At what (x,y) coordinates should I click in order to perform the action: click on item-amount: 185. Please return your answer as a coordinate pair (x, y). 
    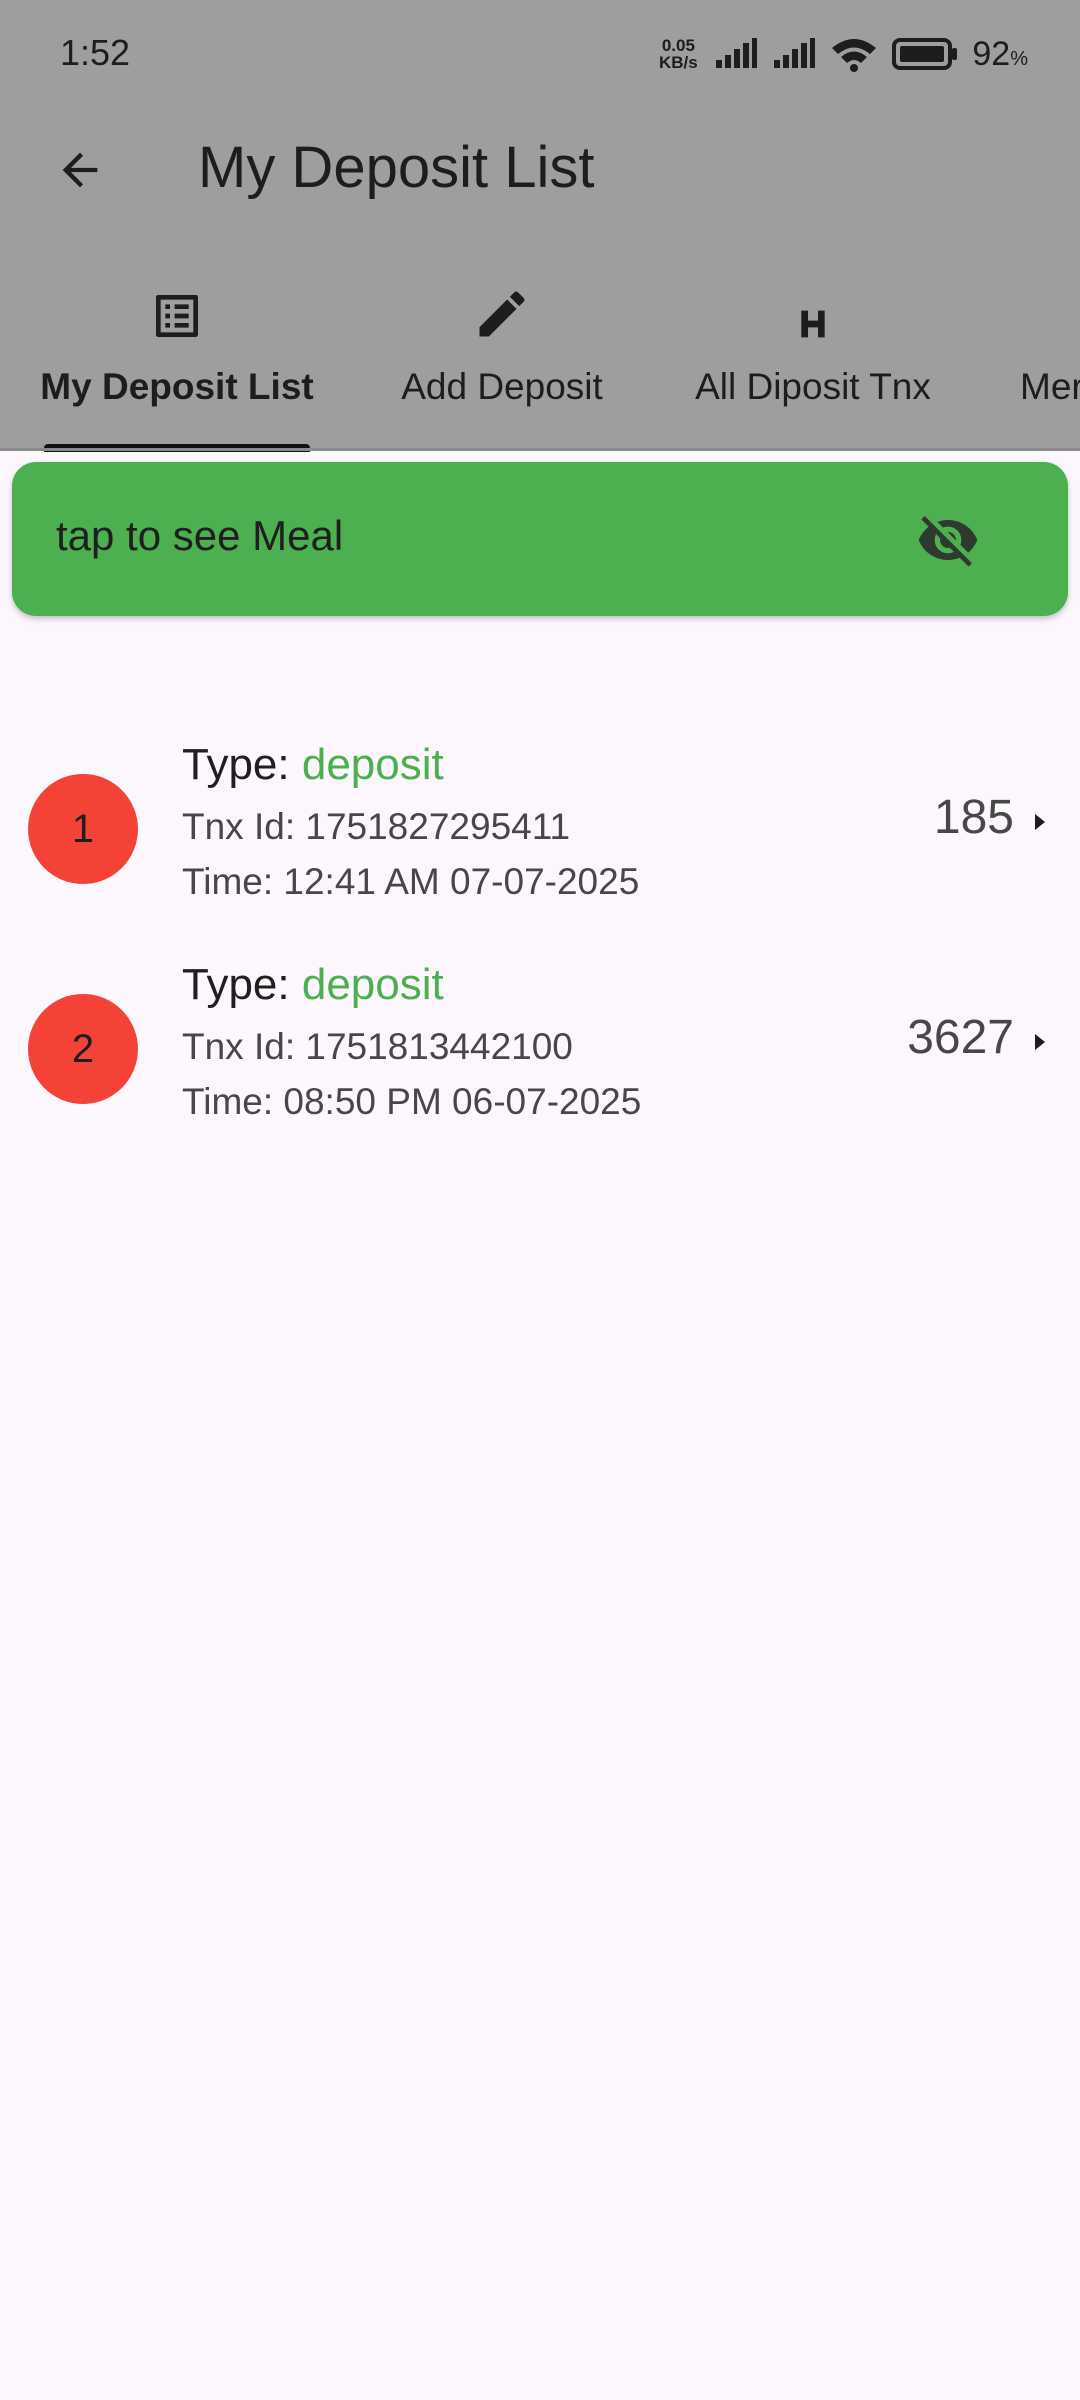
    Looking at the image, I should click on (973, 817).